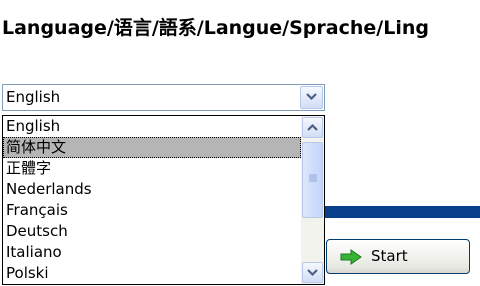 This screenshot has height=286, width=480. What do you see at coordinates (215, 28) in the screenshot?
I see `page-title: Language/语言/語系/Langue/Sprache/Ling` at bounding box center [215, 28].